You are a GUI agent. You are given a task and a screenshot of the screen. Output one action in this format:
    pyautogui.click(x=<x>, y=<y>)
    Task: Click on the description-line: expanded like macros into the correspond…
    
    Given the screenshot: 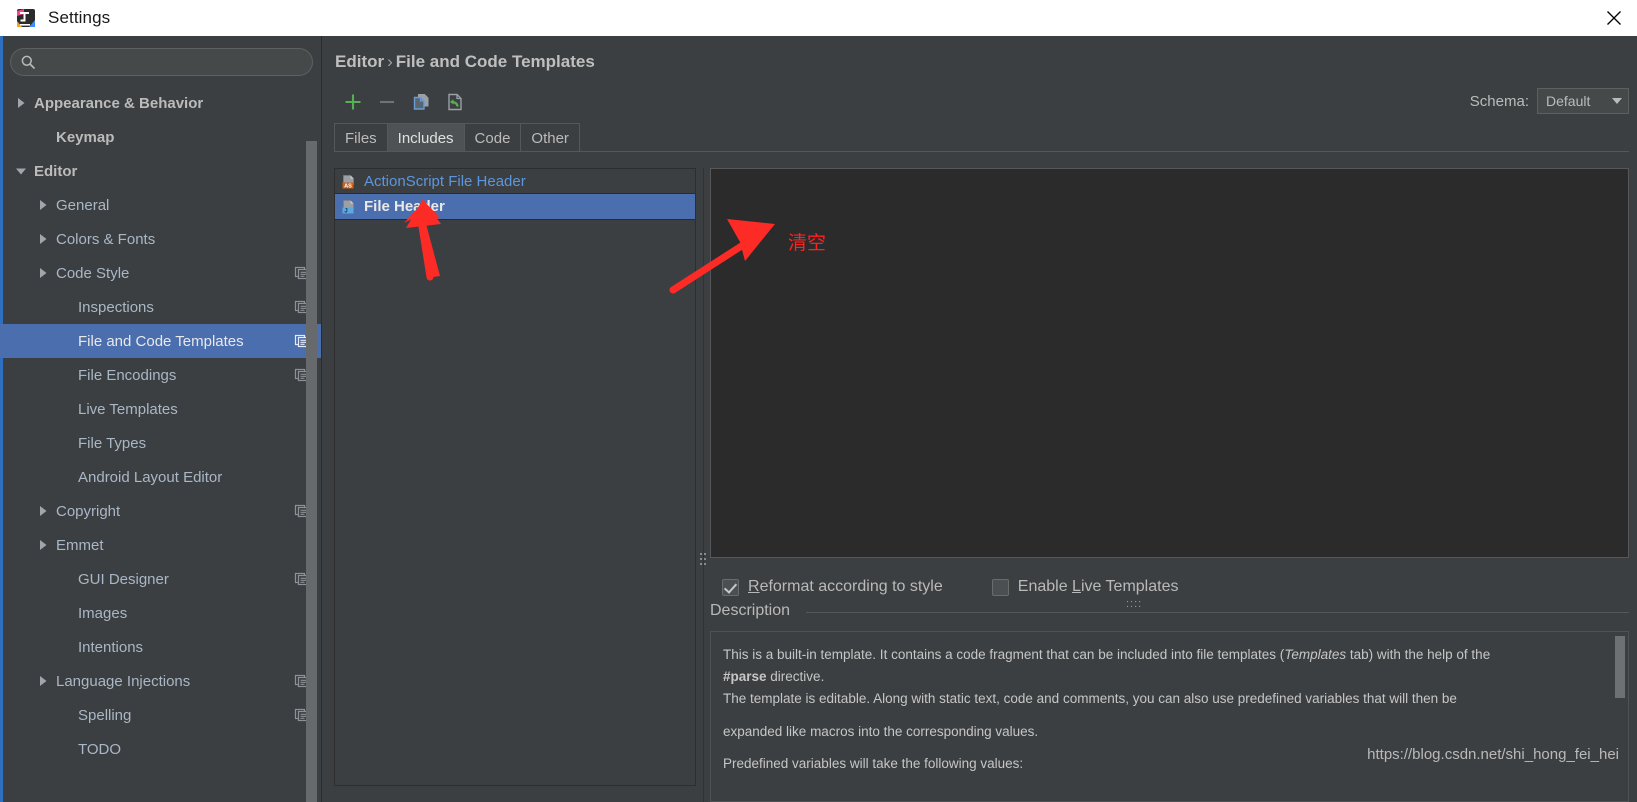 What is the action you would take?
    pyautogui.click(x=881, y=731)
    